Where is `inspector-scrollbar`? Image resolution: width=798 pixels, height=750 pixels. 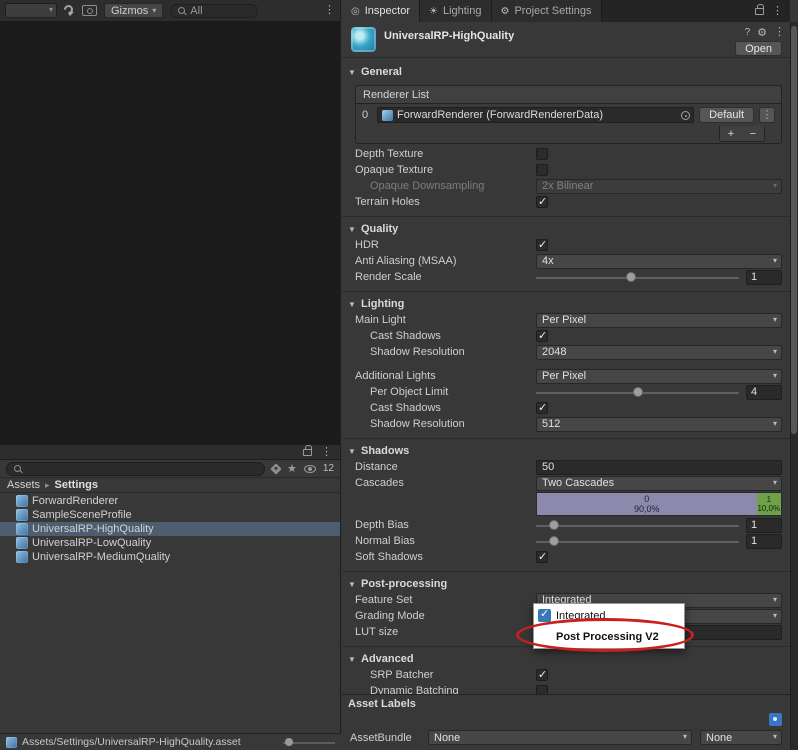
inspector-scrollbar is located at coordinates (794, 386).